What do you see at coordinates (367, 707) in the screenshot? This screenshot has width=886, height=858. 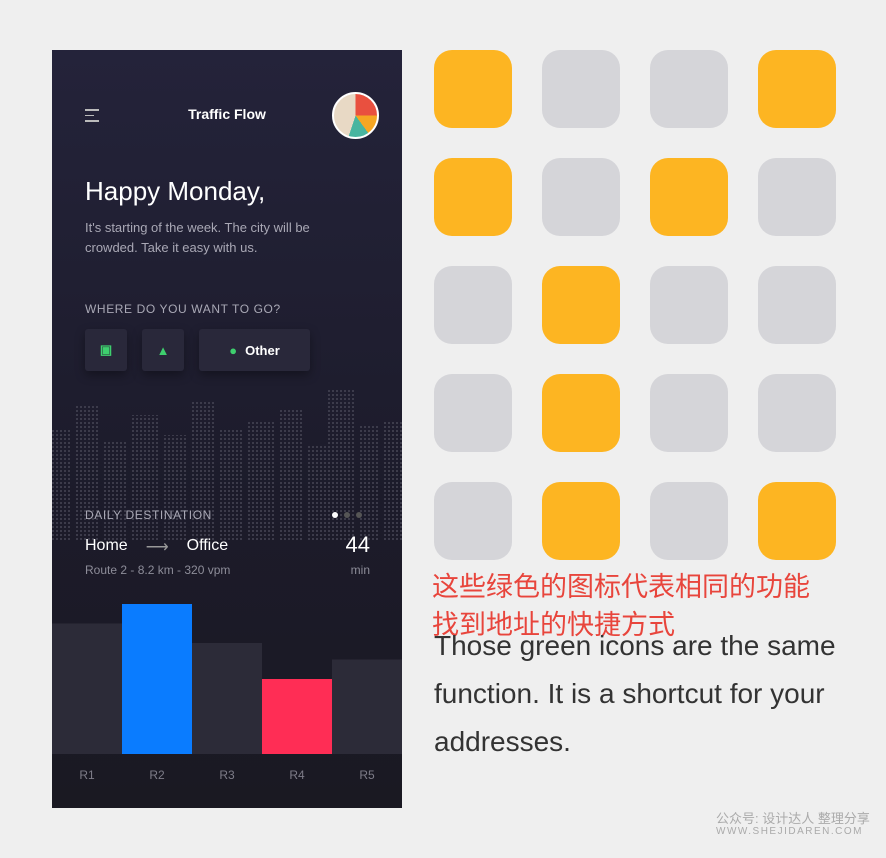 I see `bar-R5` at bounding box center [367, 707].